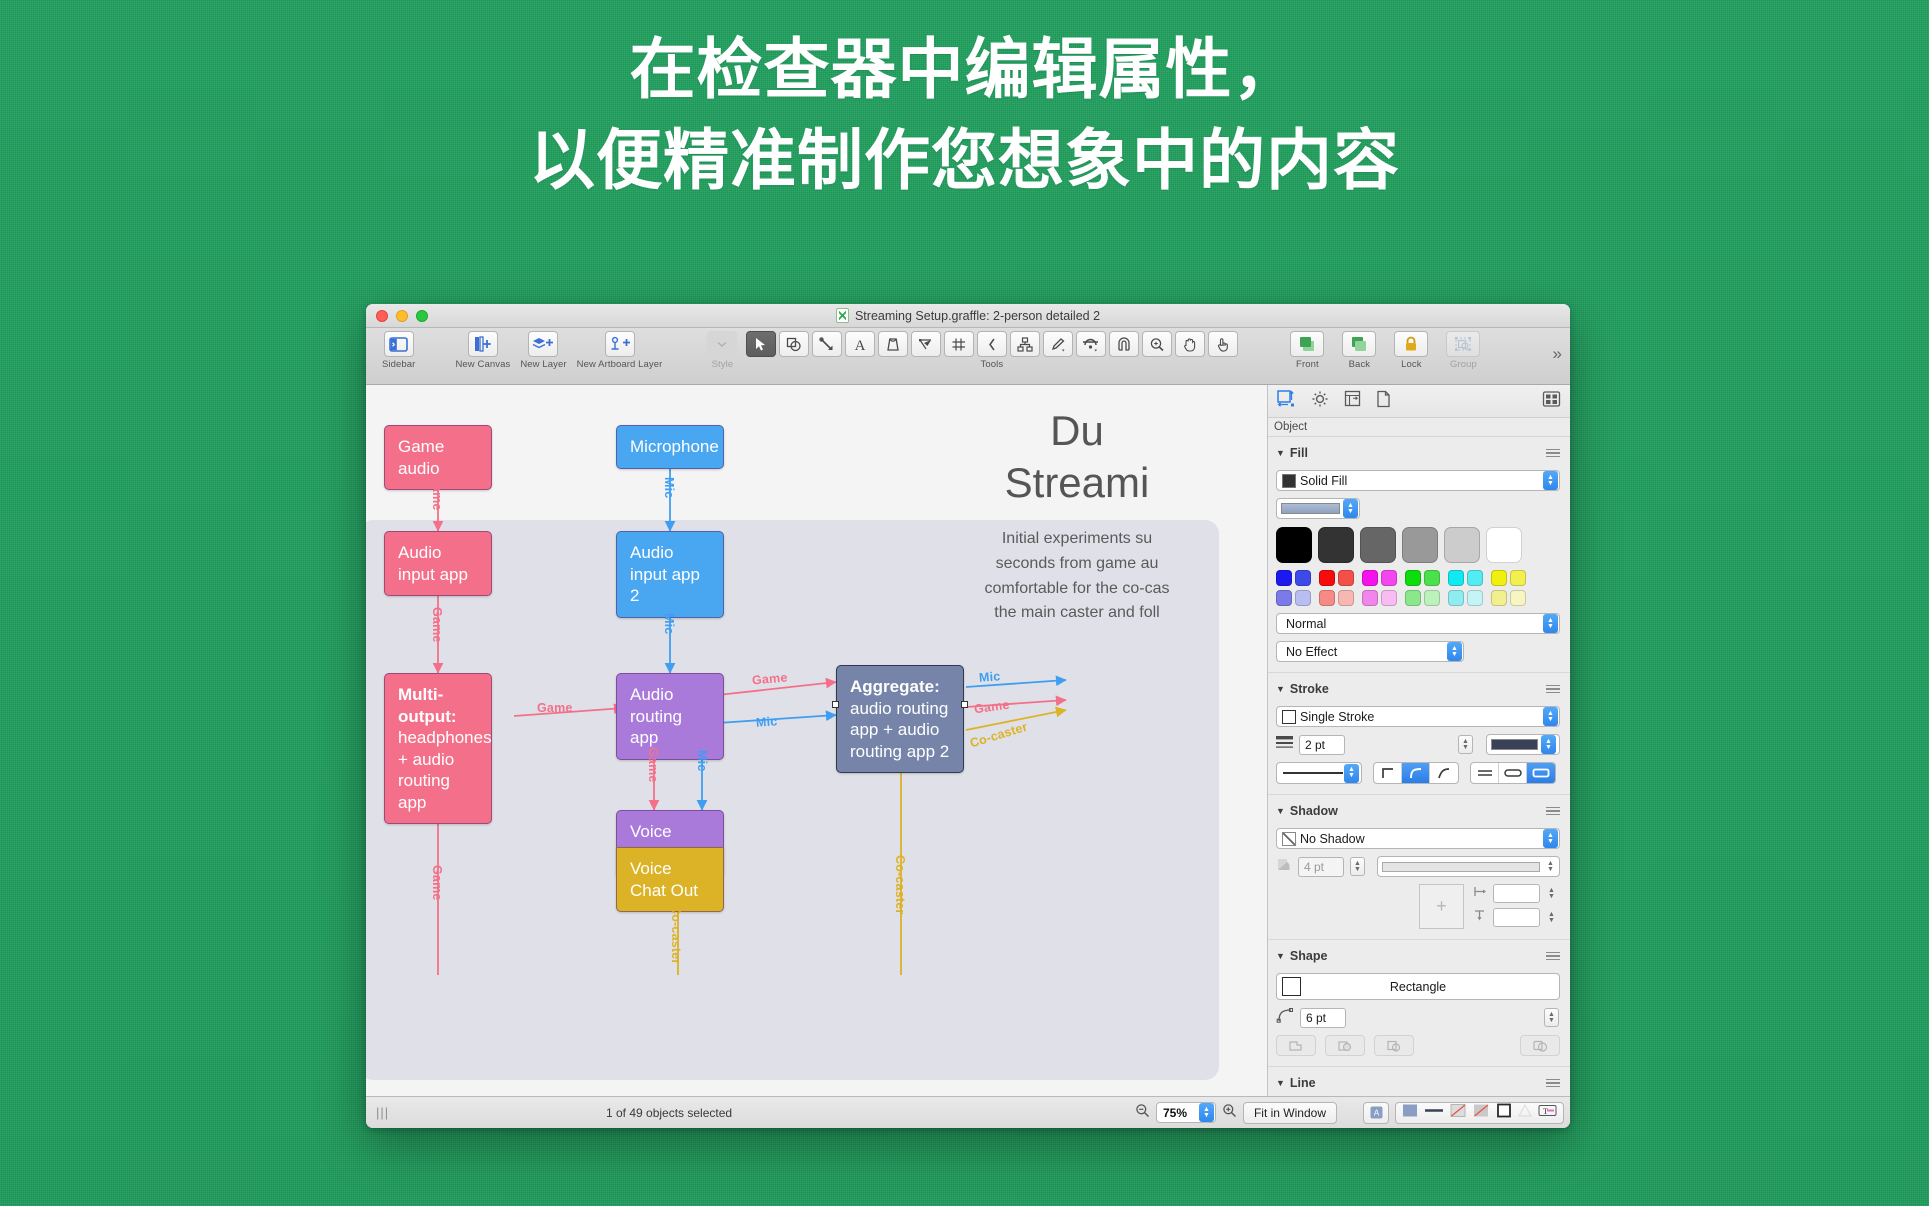 This screenshot has height=1206, width=1929. I want to click on shadow-offset-y-stepper: ▲ ▼, so click(1551, 917).